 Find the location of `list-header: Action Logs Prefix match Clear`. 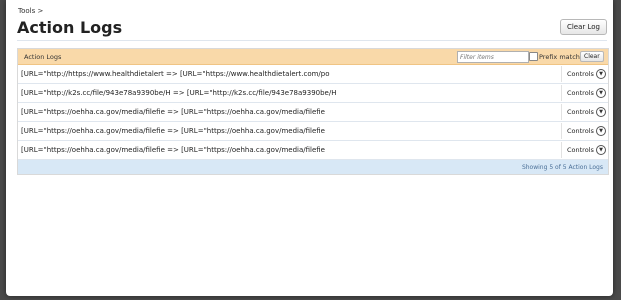

list-header: Action Logs Prefix match Clear is located at coordinates (313, 57).